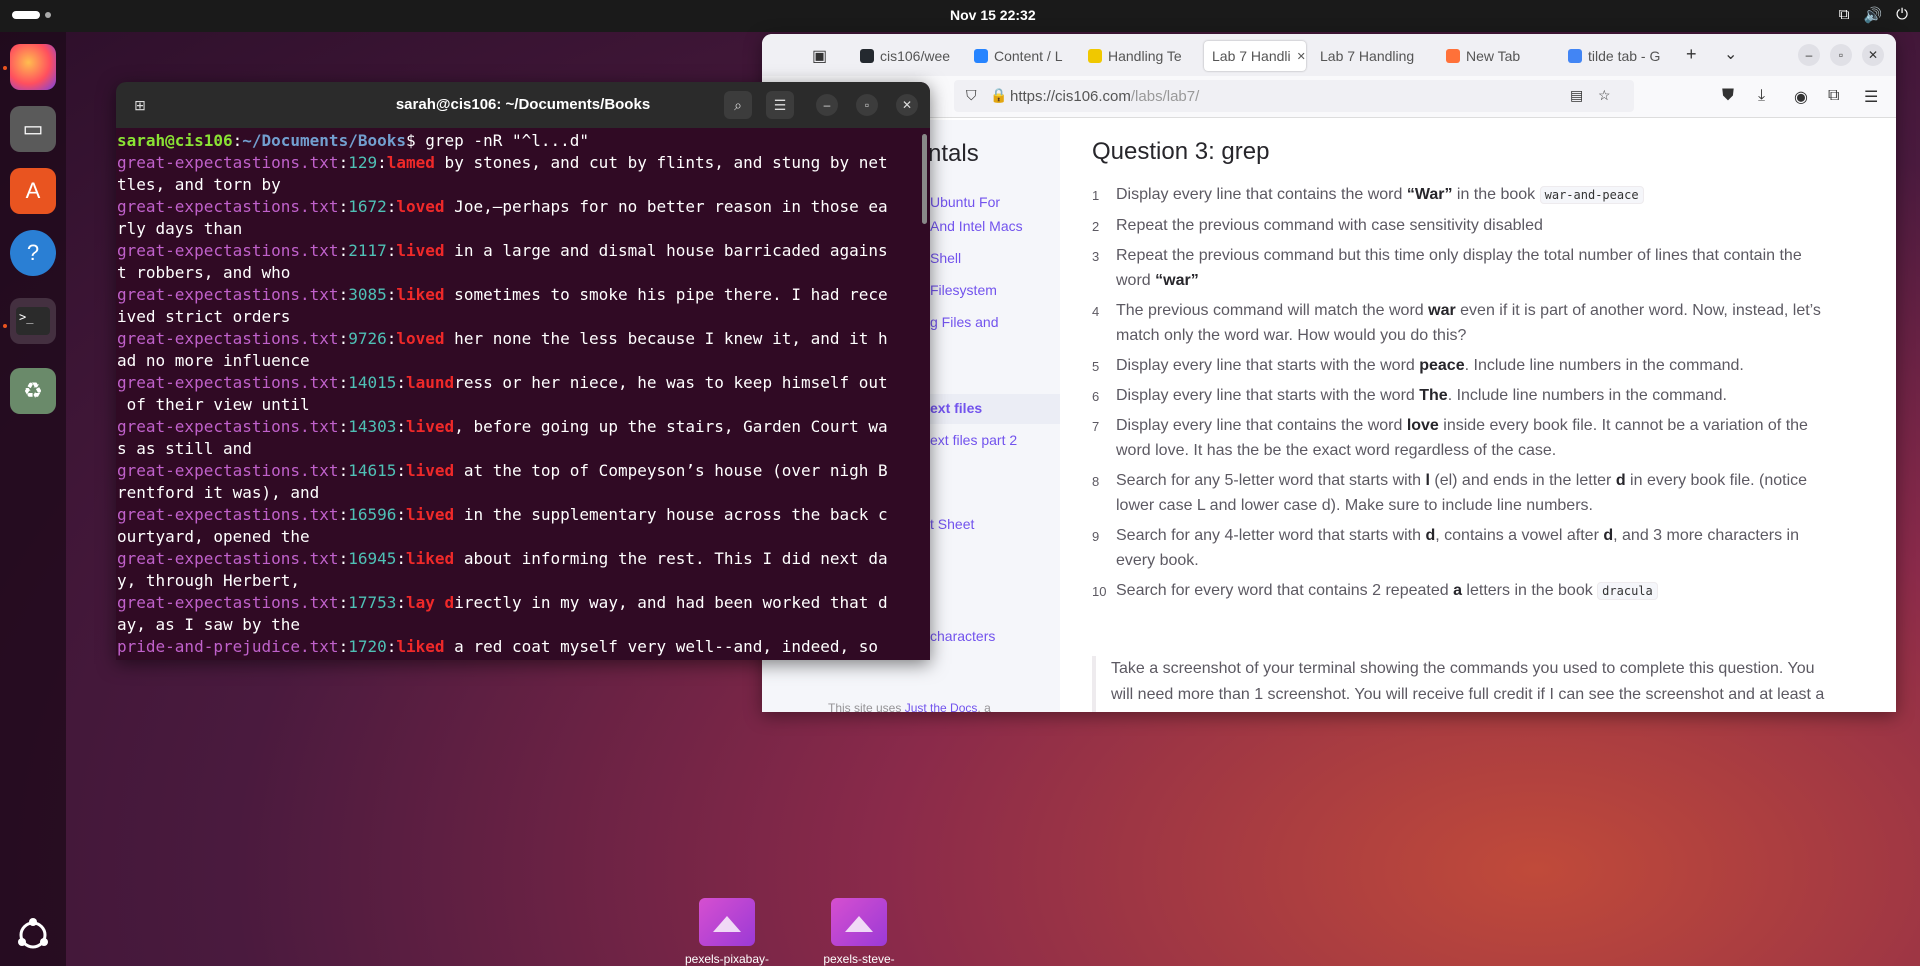 The height and width of the screenshot is (966, 1920). What do you see at coordinates (1272, 310) in the screenshot?
I see `question-text: The previous command will match the word` at bounding box center [1272, 310].